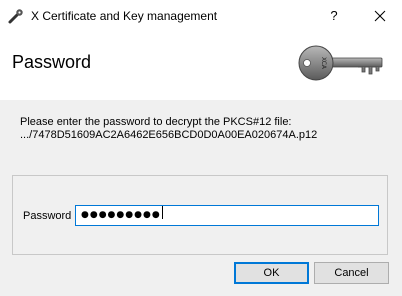  I want to click on ok-button: OK, so click(271, 273).